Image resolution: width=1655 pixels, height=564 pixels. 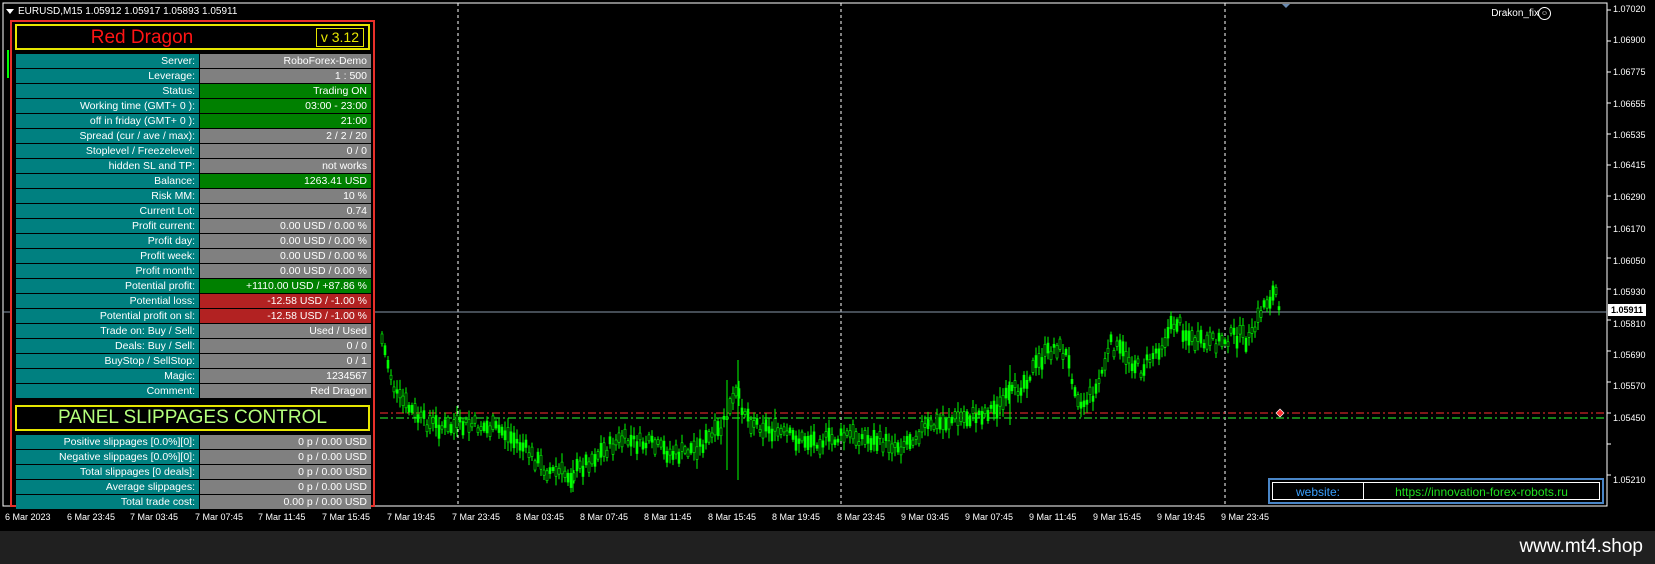 What do you see at coordinates (411, 517) in the screenshot?
I see `time-axis-label: 7 Mar 19:45` at bounding box center [411, 517].